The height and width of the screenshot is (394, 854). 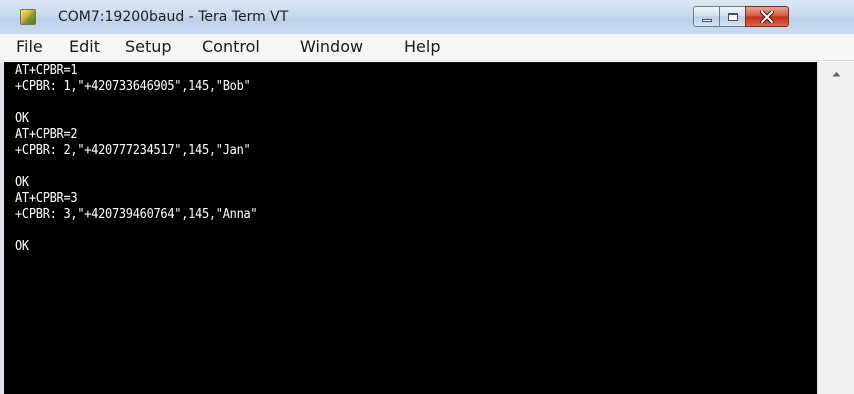 I want to click on maximize-button, so click(x=732, y=16).